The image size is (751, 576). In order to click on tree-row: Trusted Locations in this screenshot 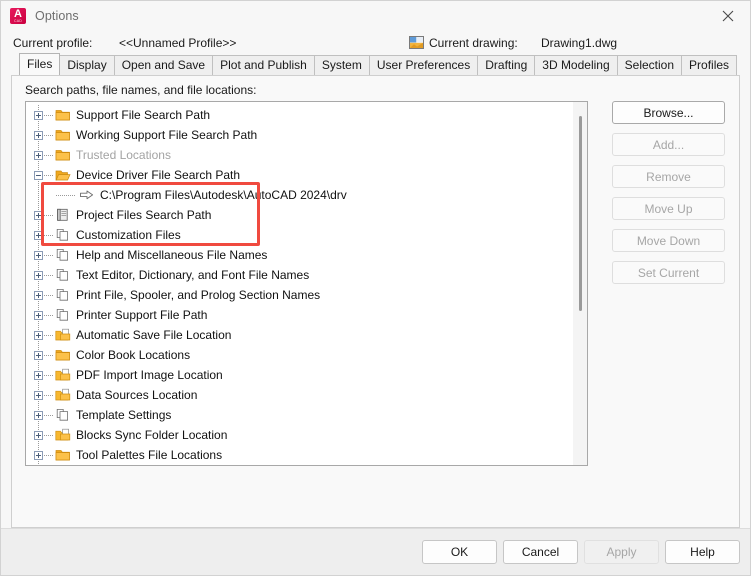, I will do `click(306, 155)`.